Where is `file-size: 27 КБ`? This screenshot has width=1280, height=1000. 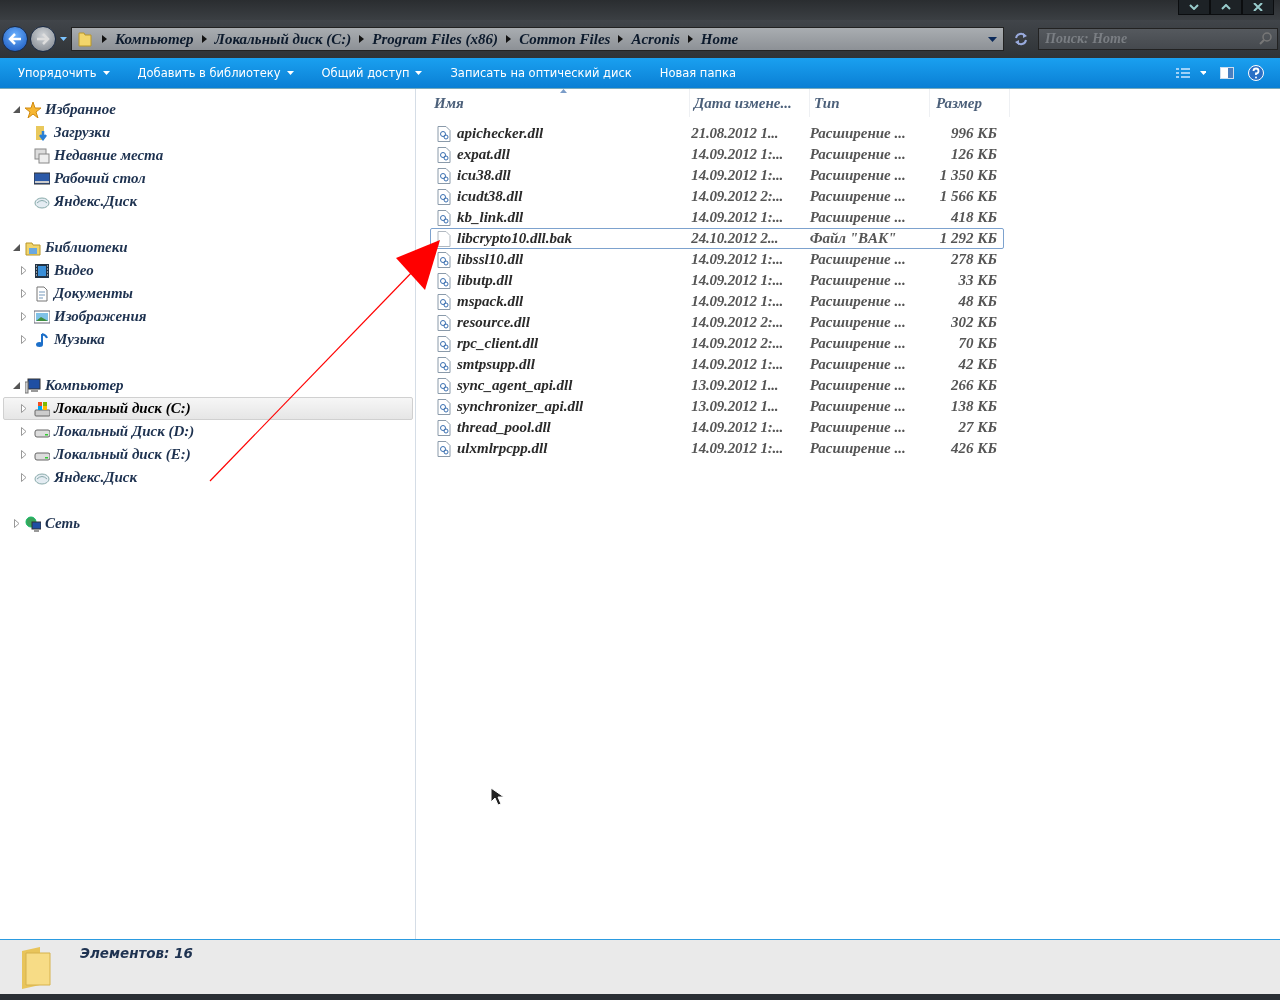 file-size: 27 КБ is located at coordinates (977, 427).